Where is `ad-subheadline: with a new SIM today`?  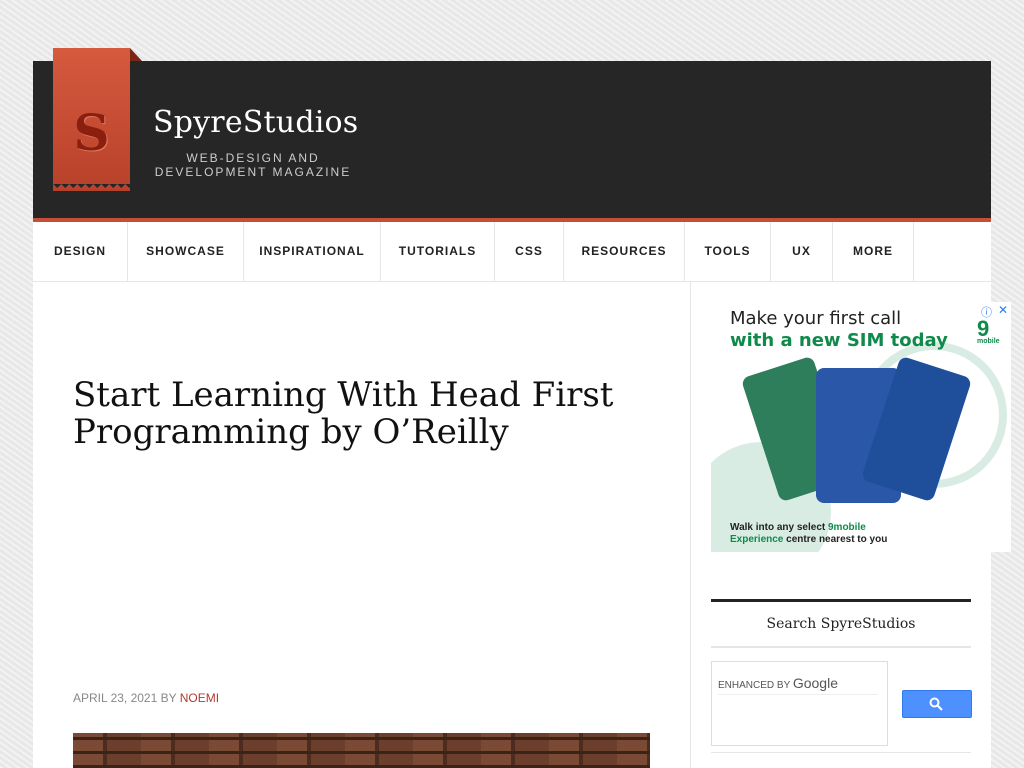 ad-subheadline: with a new SIM today is located at coordinates (839, 340).